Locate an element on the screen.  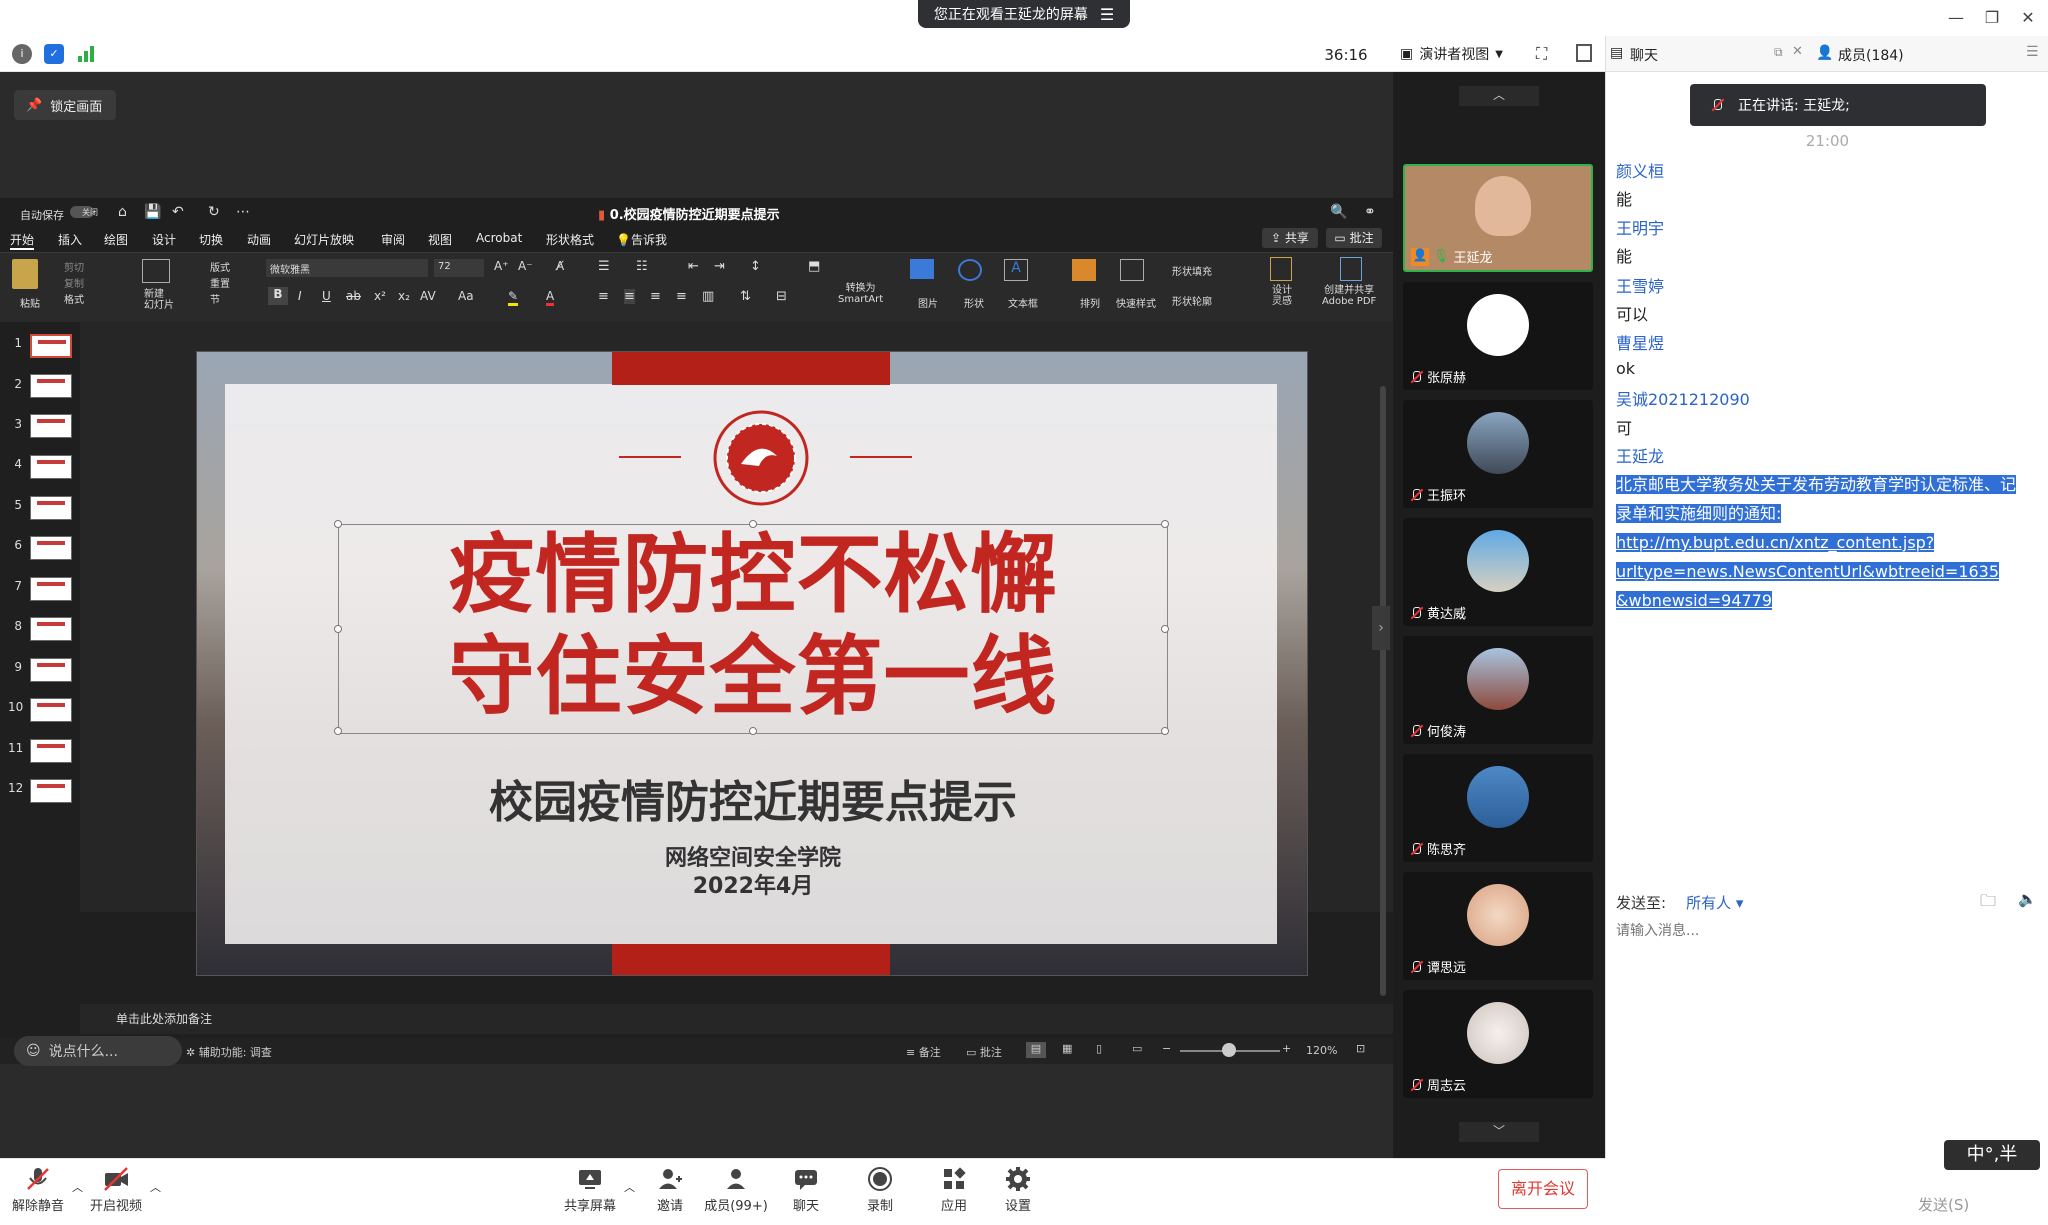
scroll-down-icon: ﹀ is located at coordinates (1499, 1132).